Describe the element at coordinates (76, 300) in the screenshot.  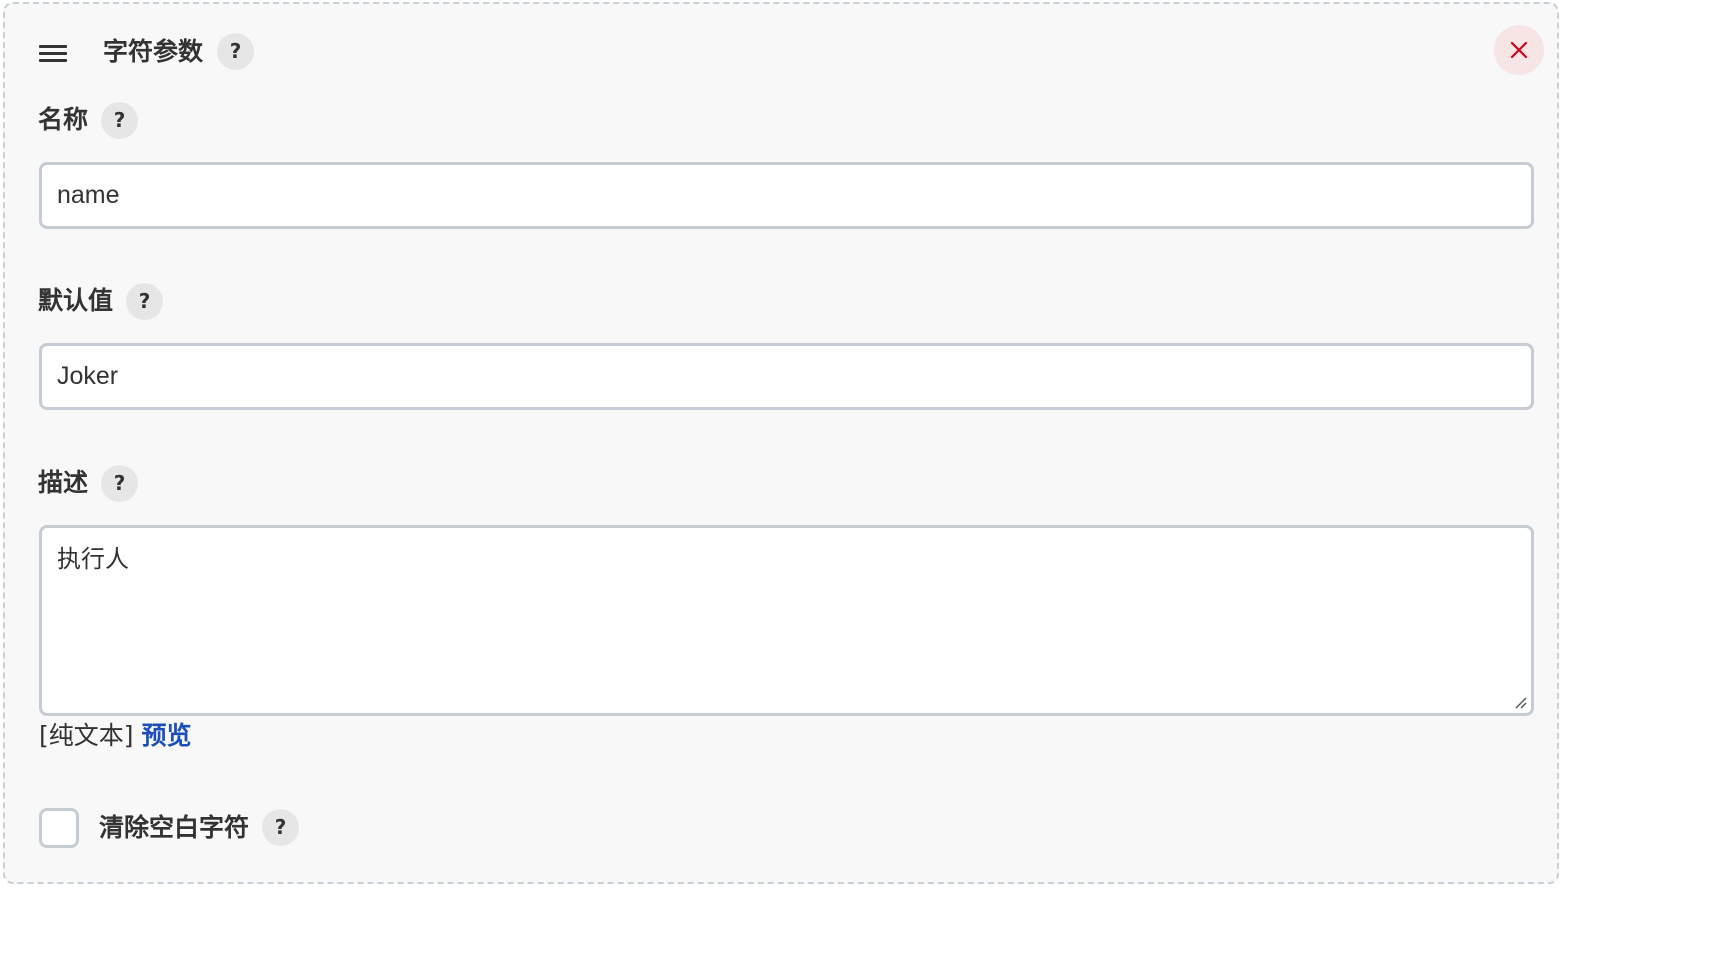
I see `default-value-label: 默认值` at that location.